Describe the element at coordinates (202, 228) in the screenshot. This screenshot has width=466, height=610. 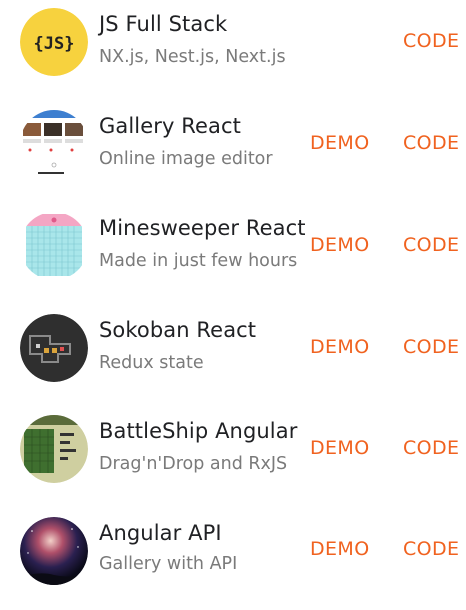
I see `project-title: Minesweeper React` at that location.